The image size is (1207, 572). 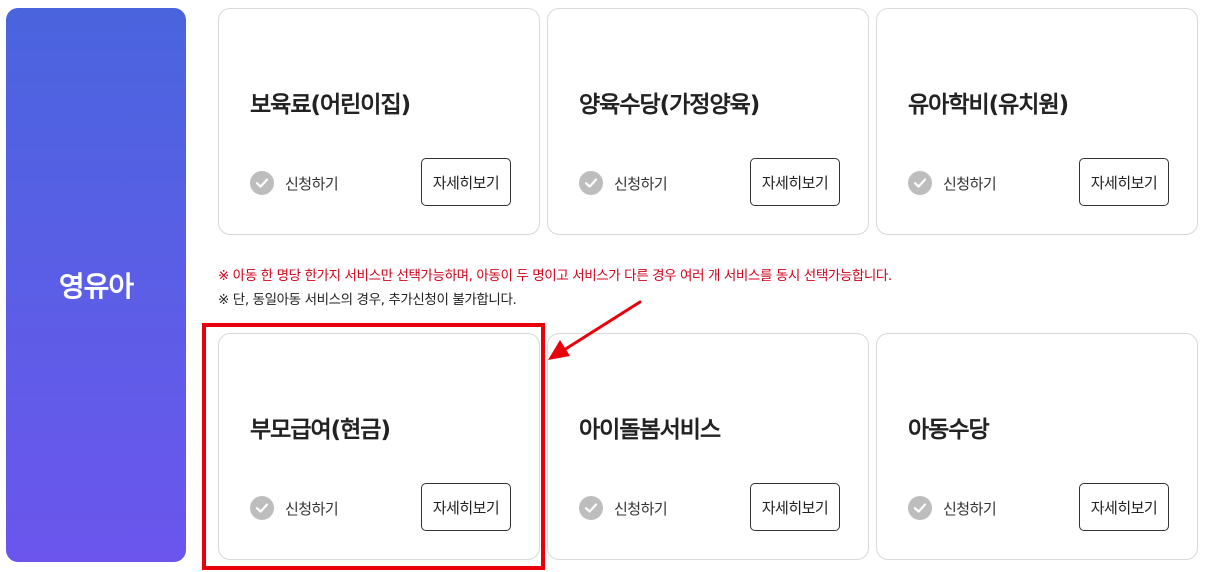 I want to click on service-card-kindergarten-fee: 유아학비(유치원) 신청하기 자세히보기, so click(x=1037, y=121).